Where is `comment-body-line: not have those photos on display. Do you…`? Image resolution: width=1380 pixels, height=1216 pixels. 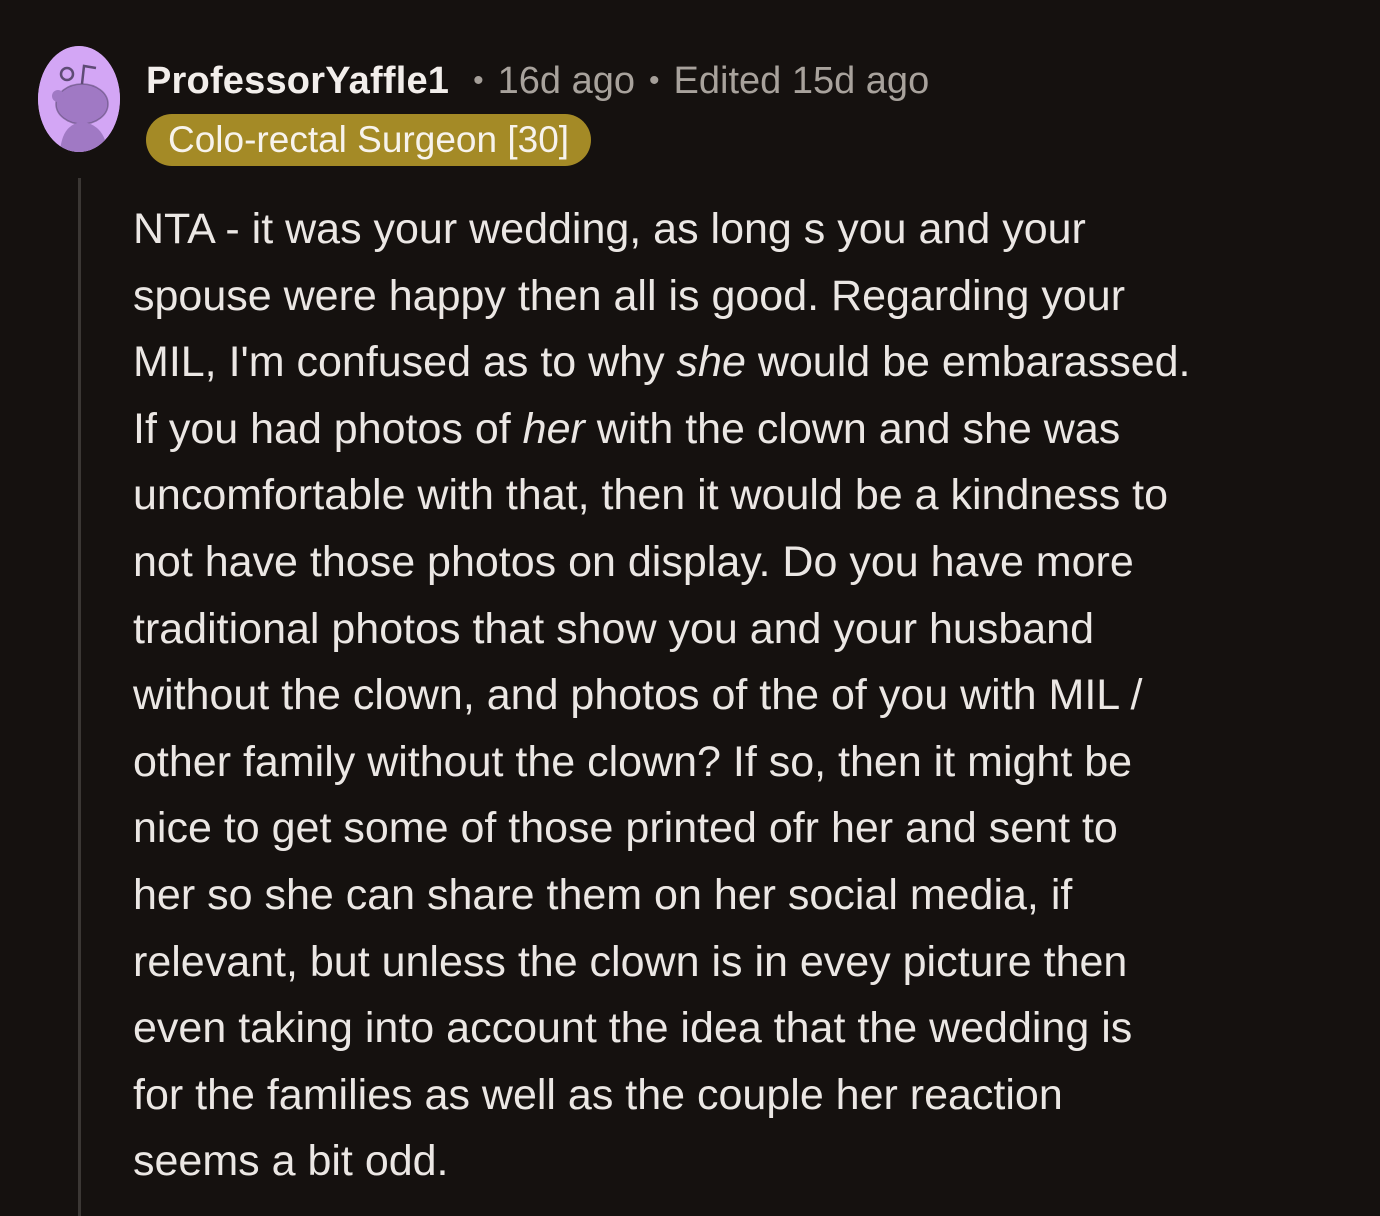
comment-body-line: not have those photos on display. Do you… is located at coordinates (633, 561).